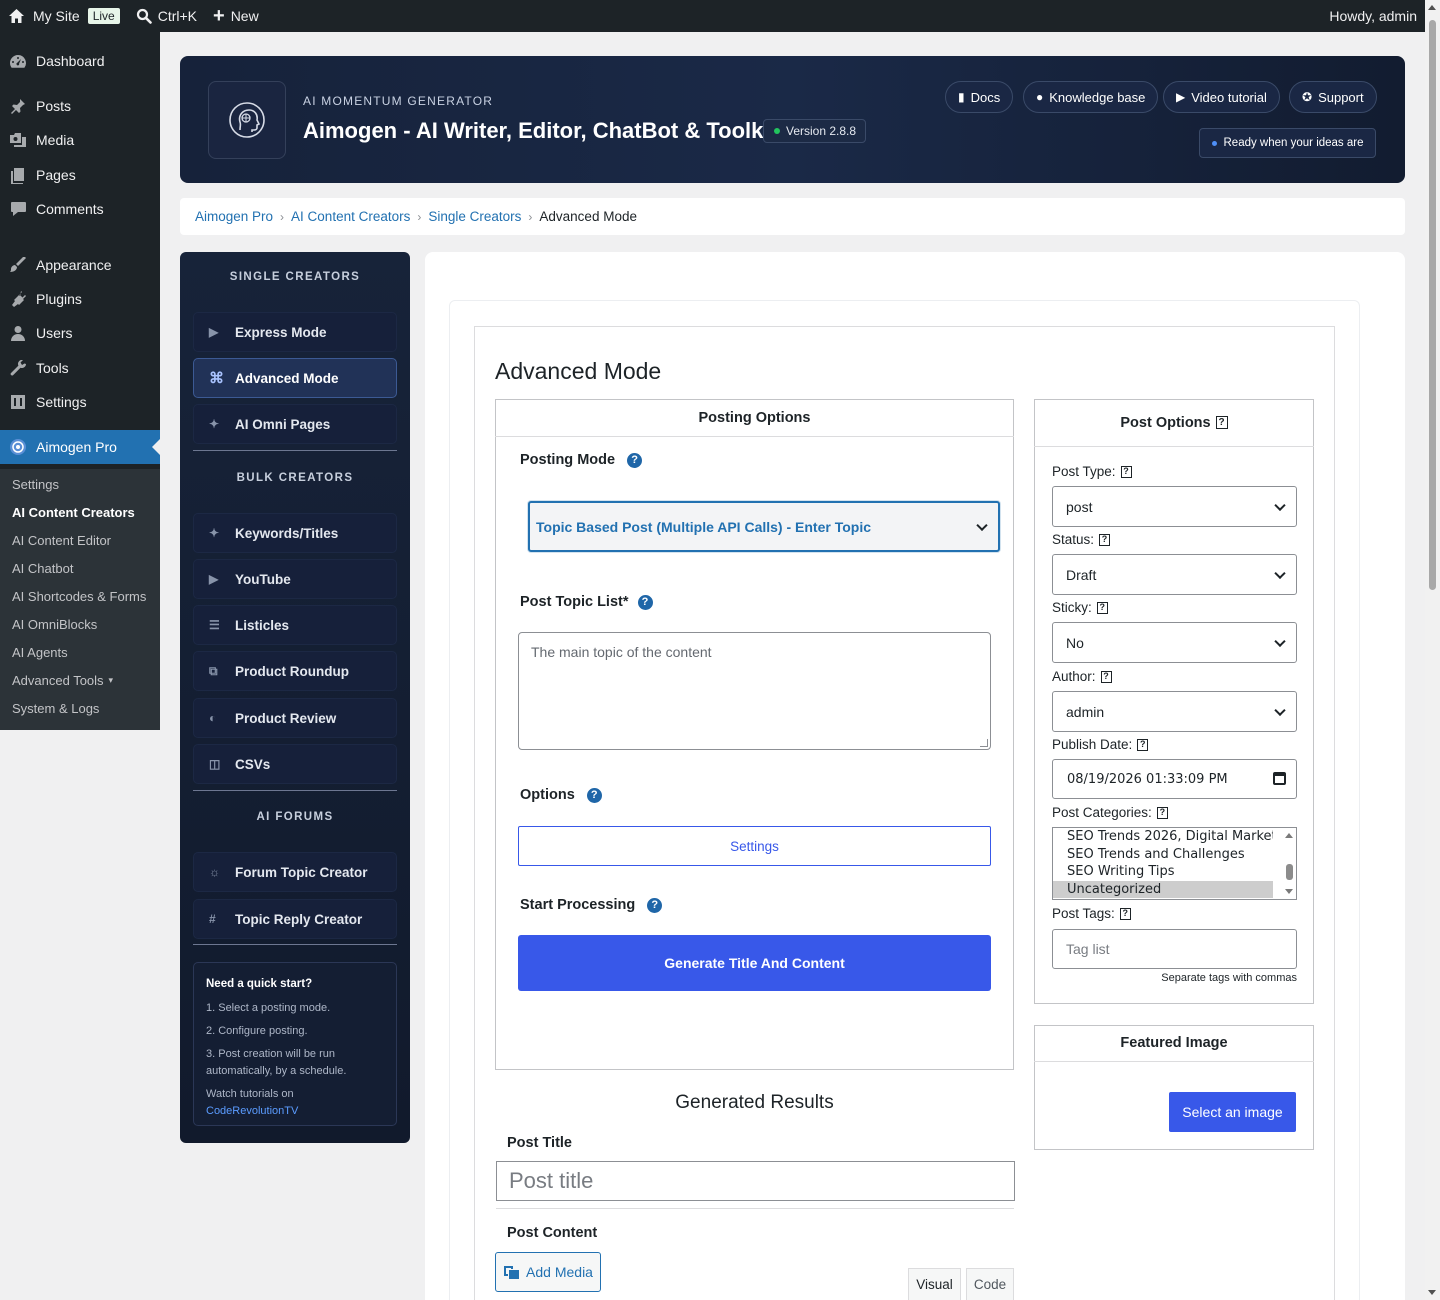  What do you see at coordinates (80, 106) in the screenshot?
I see `menu-posts: Posts` at bounding box center [80, 106].